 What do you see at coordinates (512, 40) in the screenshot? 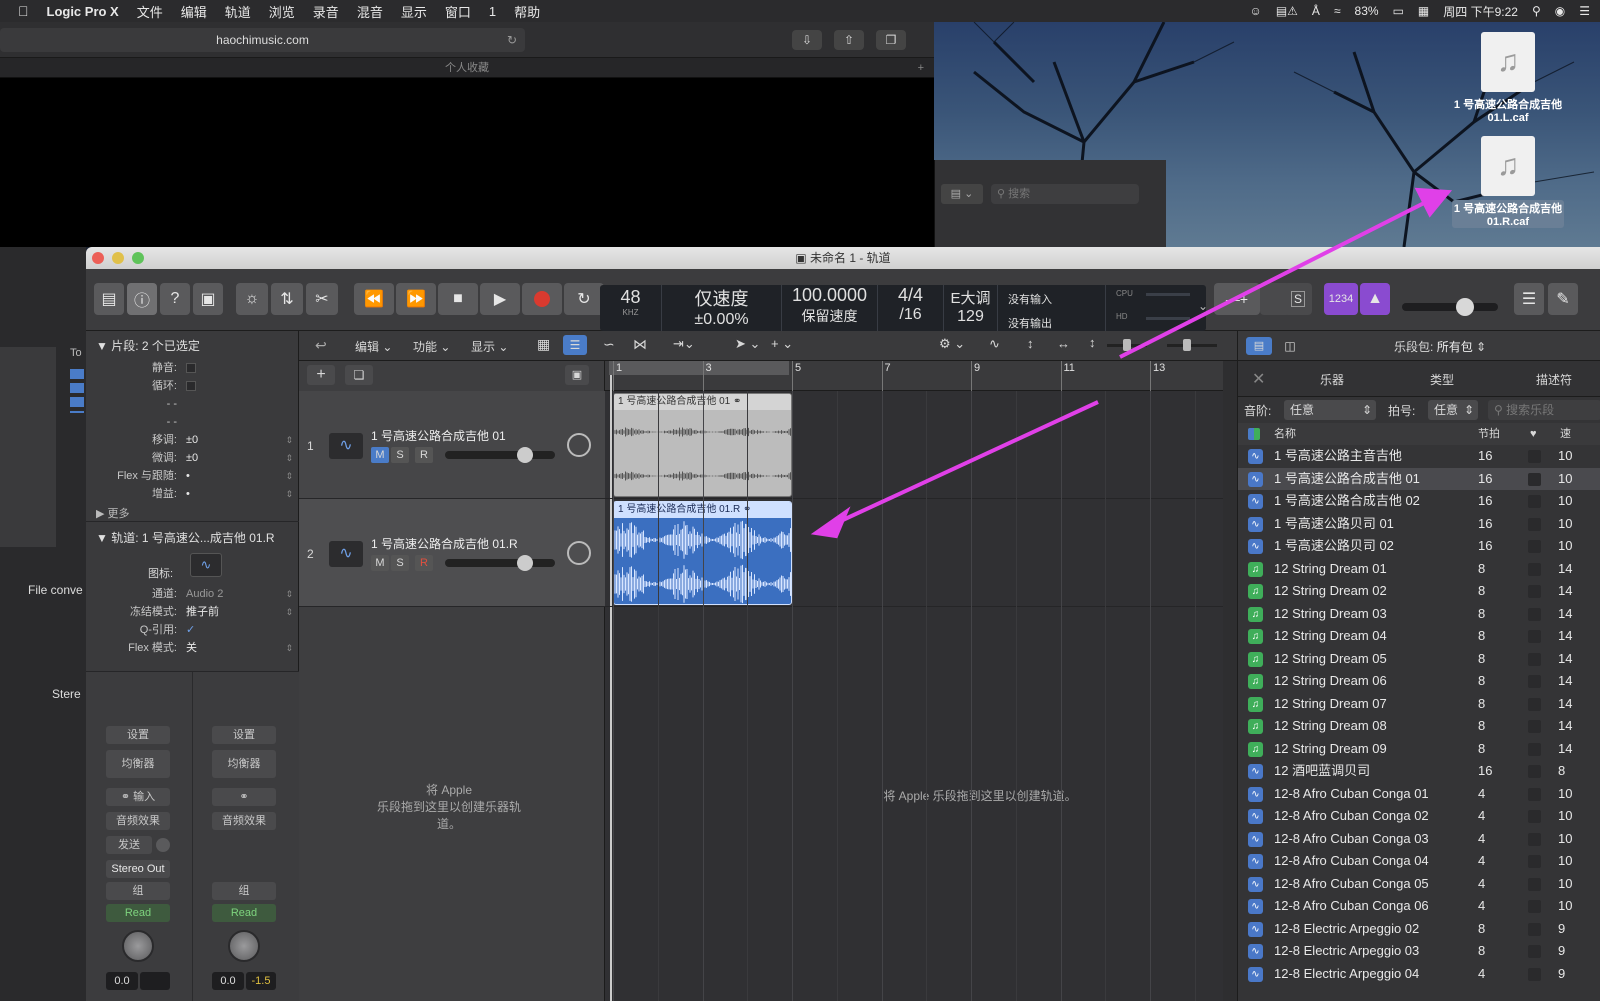
I see `reload-icon: ↻` at bounding box center [512, 40].